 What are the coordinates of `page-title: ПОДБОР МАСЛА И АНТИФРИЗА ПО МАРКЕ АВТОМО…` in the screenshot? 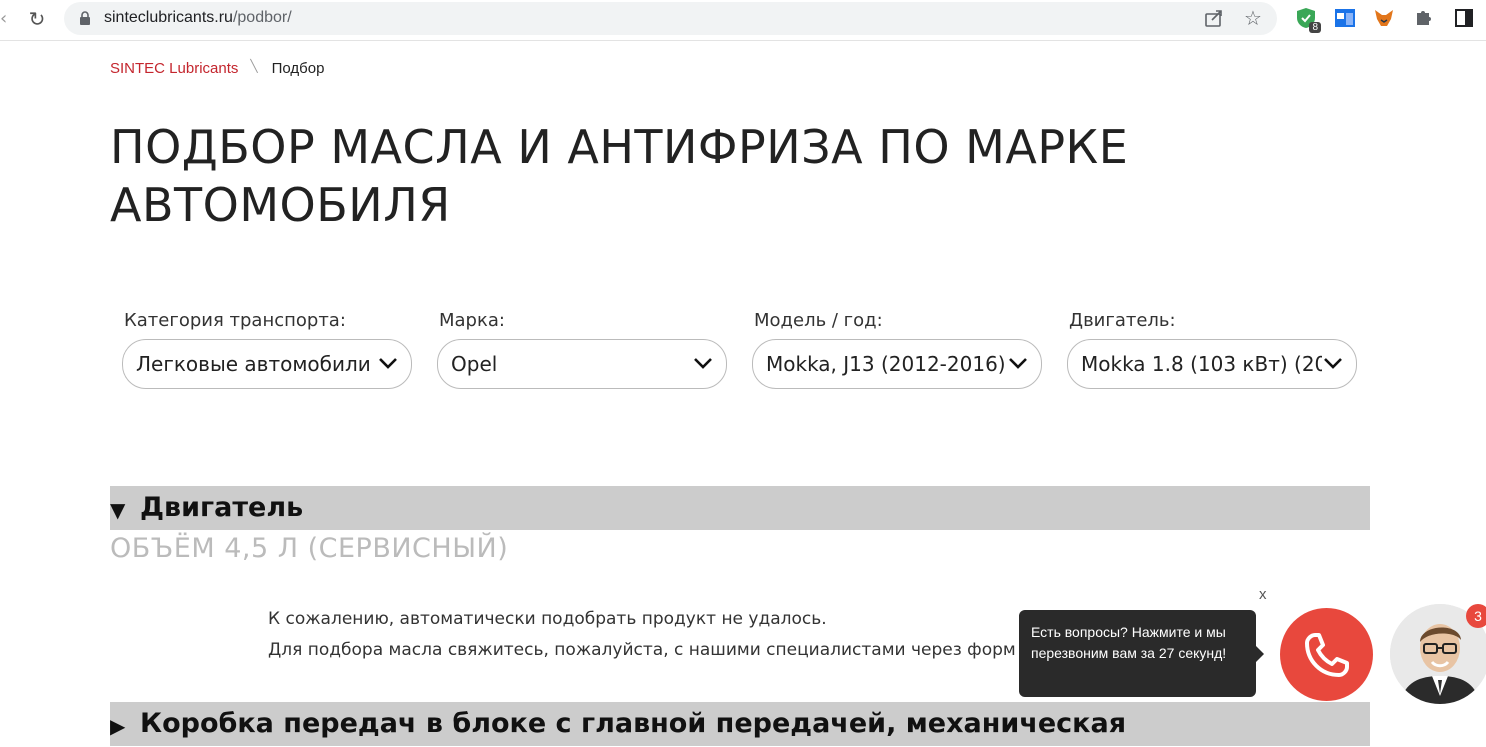 It's located at (619, 176).